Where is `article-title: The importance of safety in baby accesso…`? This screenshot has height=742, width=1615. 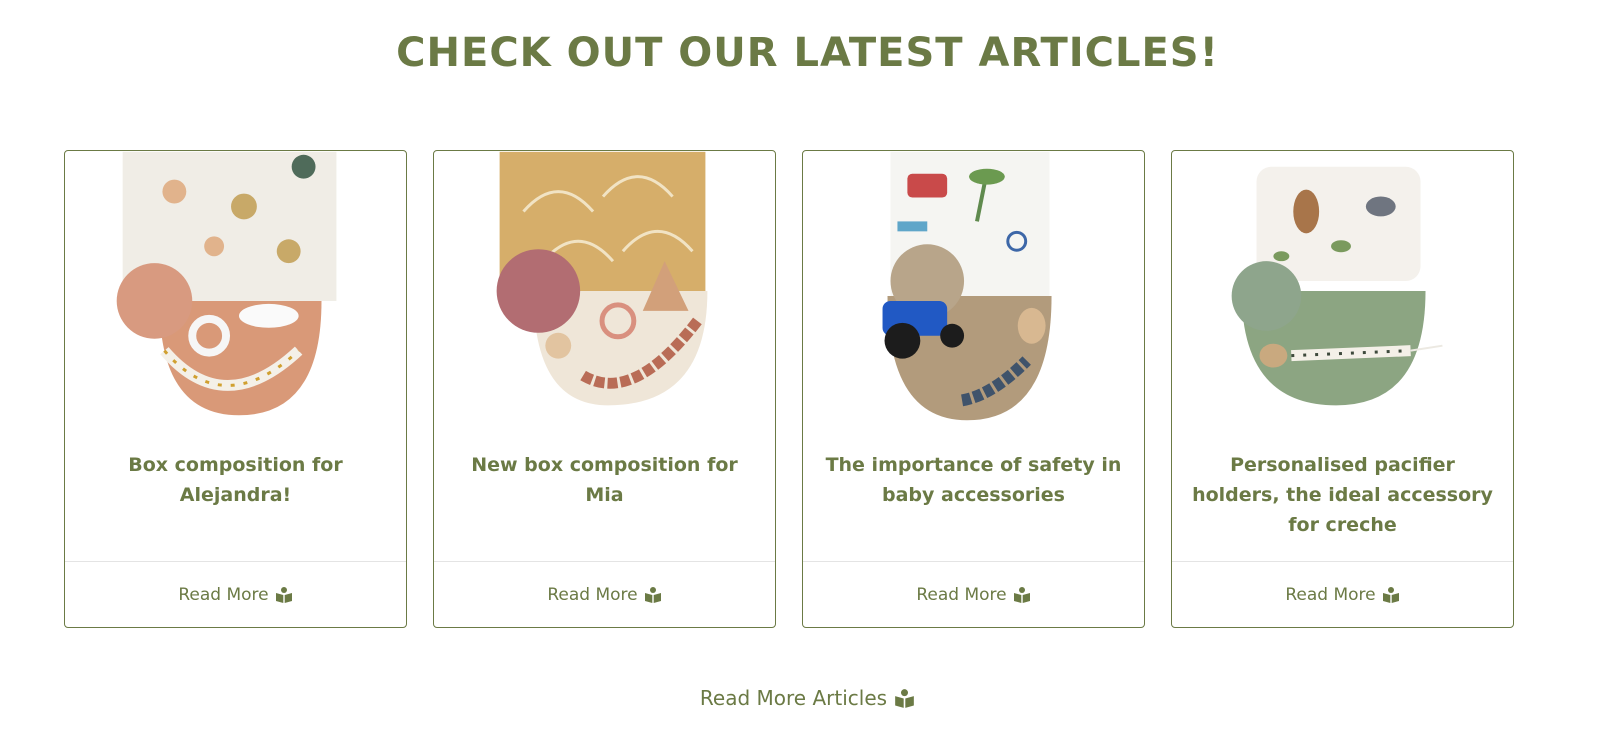
article-title: The importance of safety in baby accesso… is located at coordinates (973, 480).